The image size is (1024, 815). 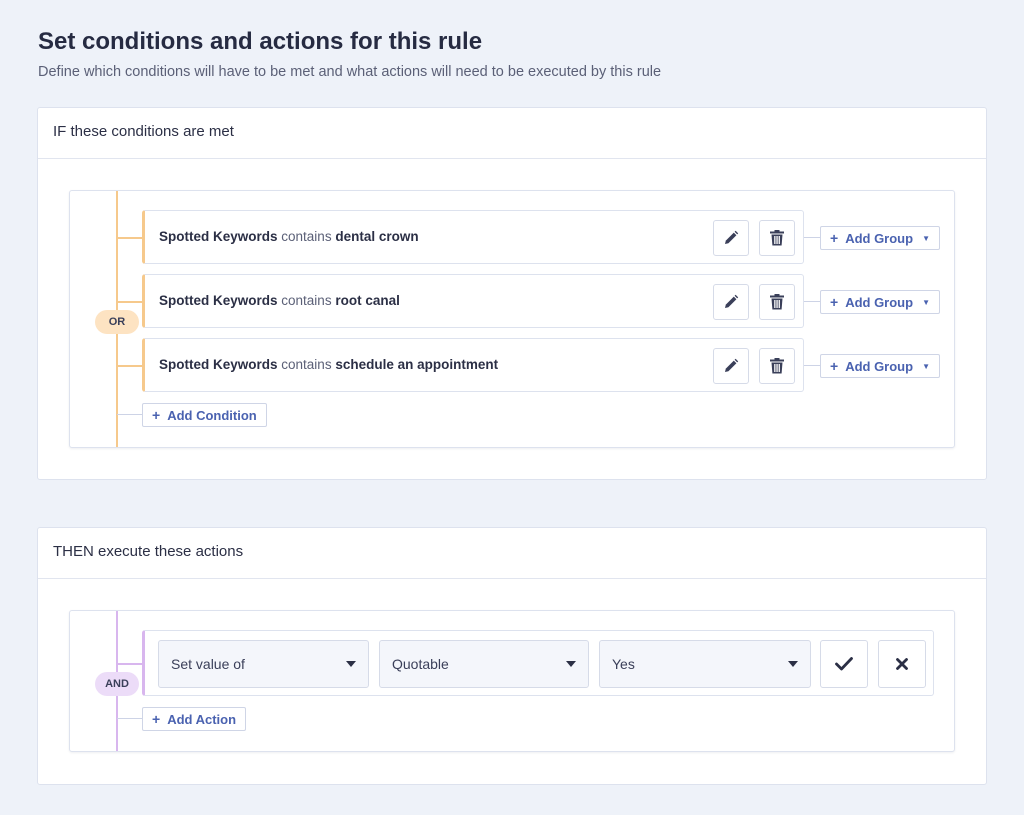 I want to click on condition-row: Spotted Keywords contains root canal, so click(x=473, y=301).